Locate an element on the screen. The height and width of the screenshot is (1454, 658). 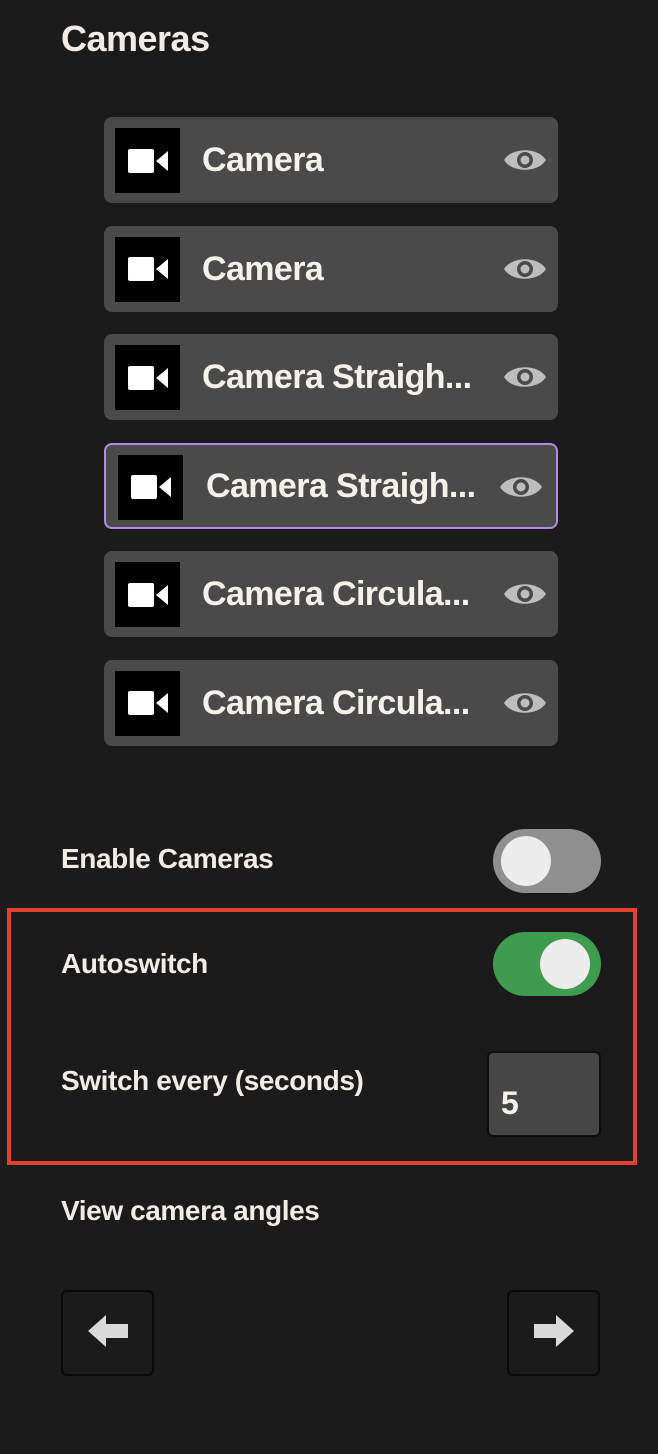
enable-cameras-label: Enable Cameras is located at coordinates (167, 858).